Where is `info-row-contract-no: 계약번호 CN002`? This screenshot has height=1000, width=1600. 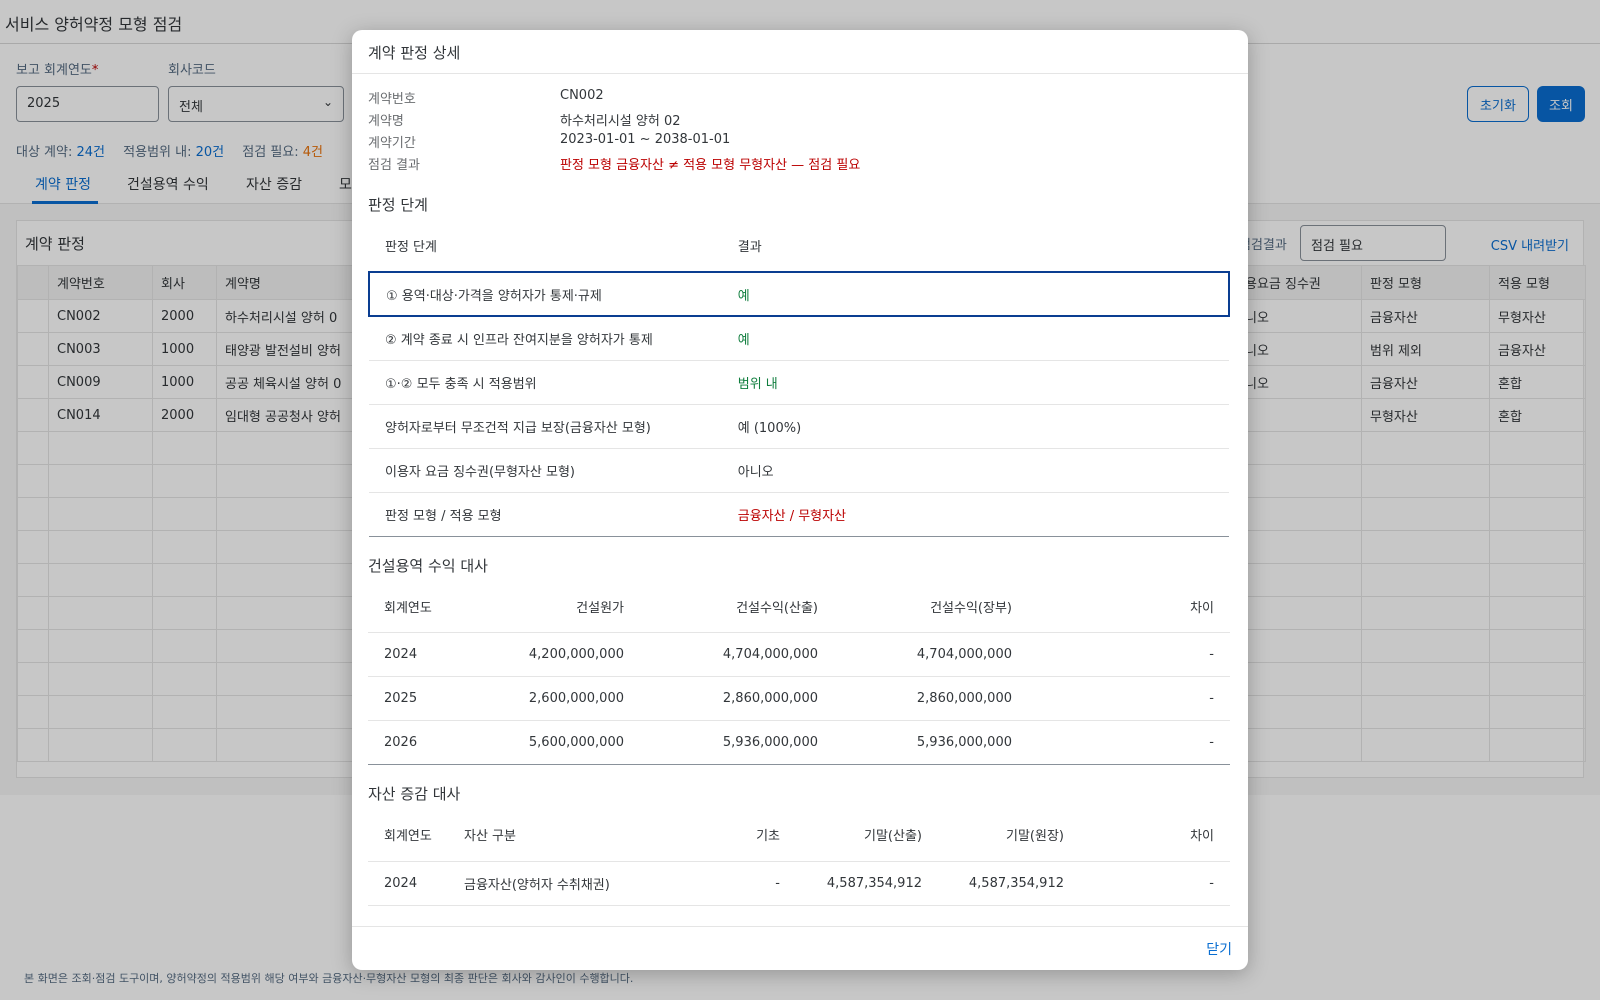
info-row-contract-no: 계약번호 CN002 is located at coordinates (486, 97).